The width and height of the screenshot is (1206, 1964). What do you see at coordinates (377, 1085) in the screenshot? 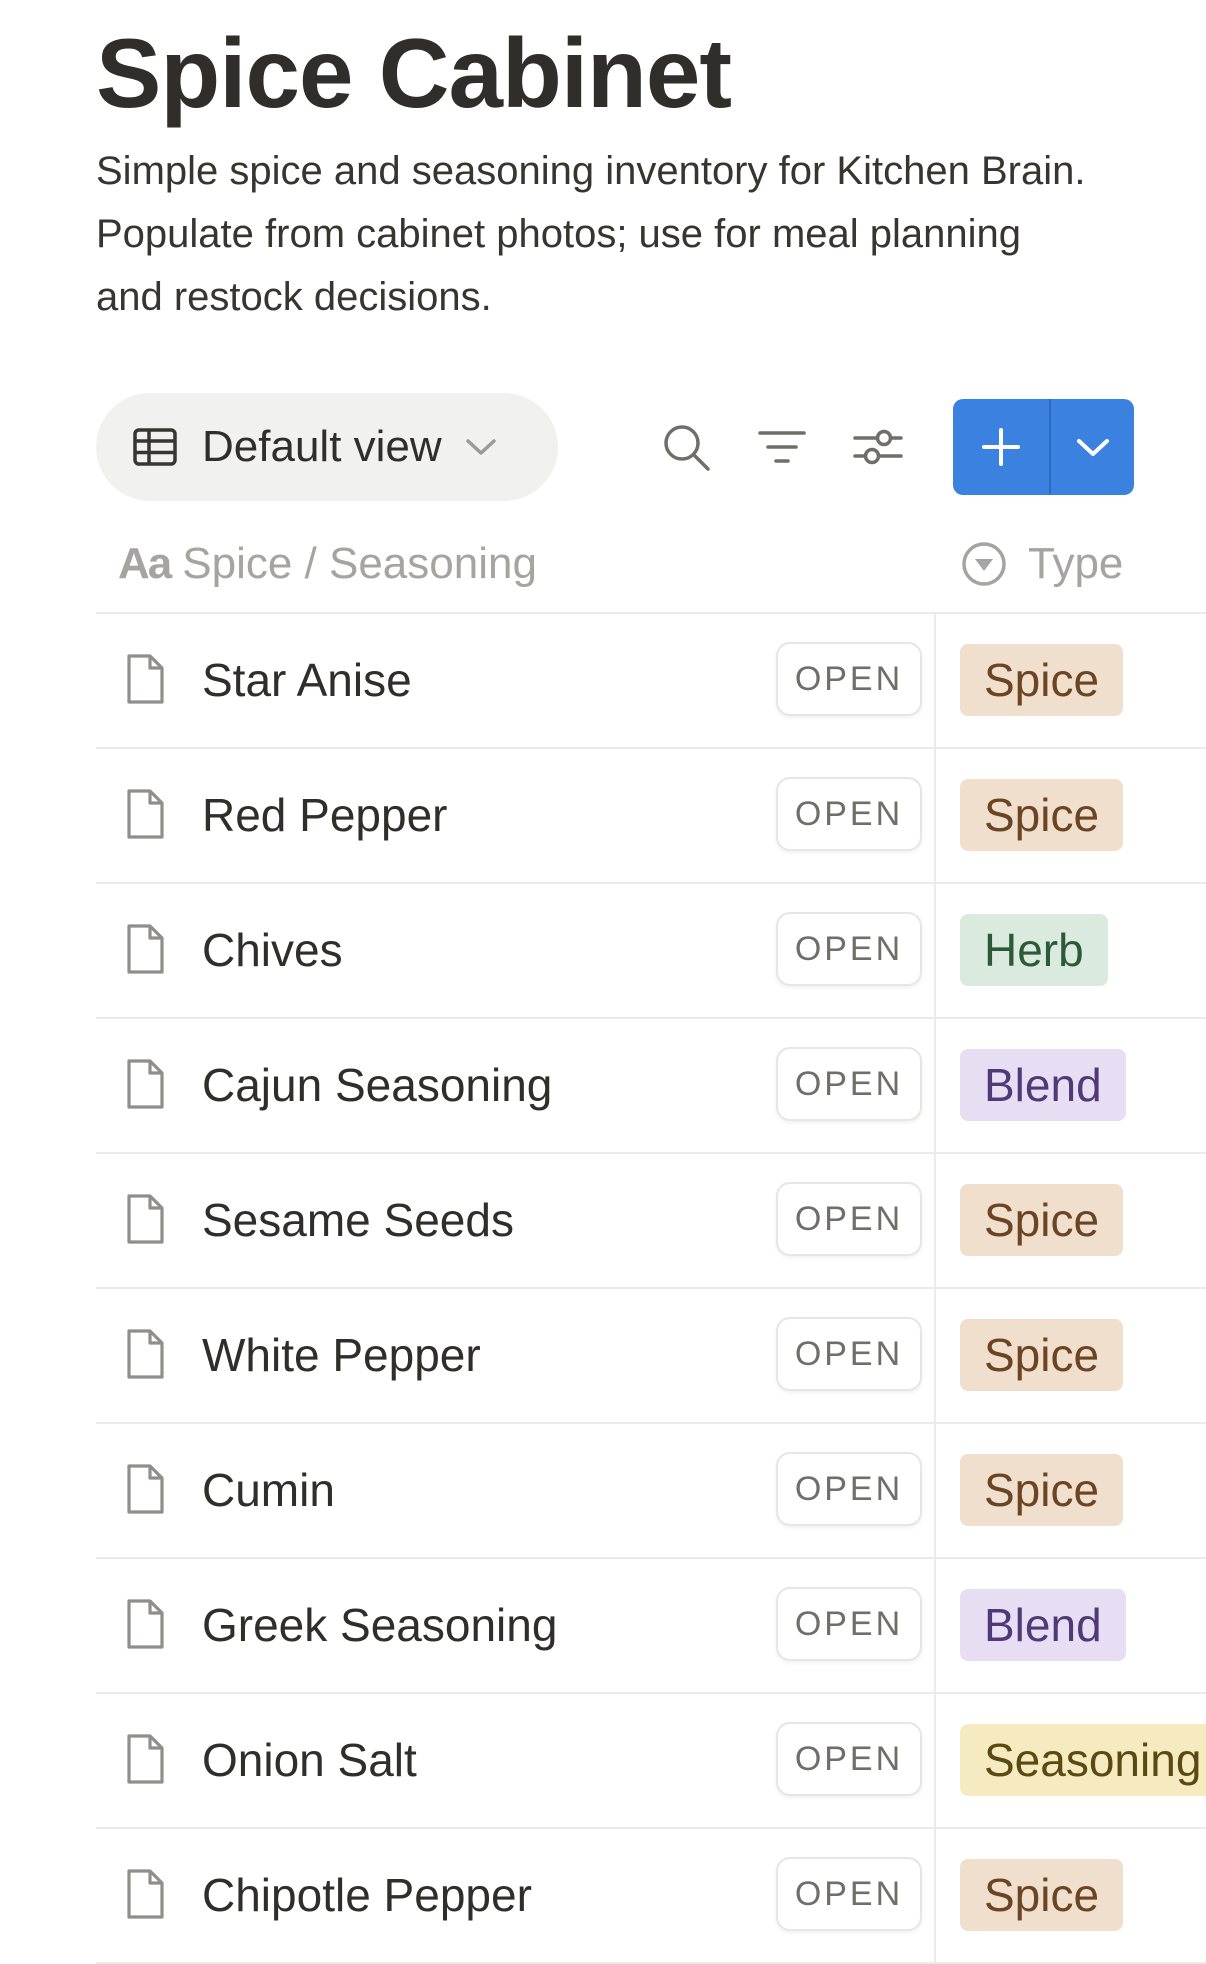
I see `row-title: Cajun Seasoning` at bounding box center [377, 1085].